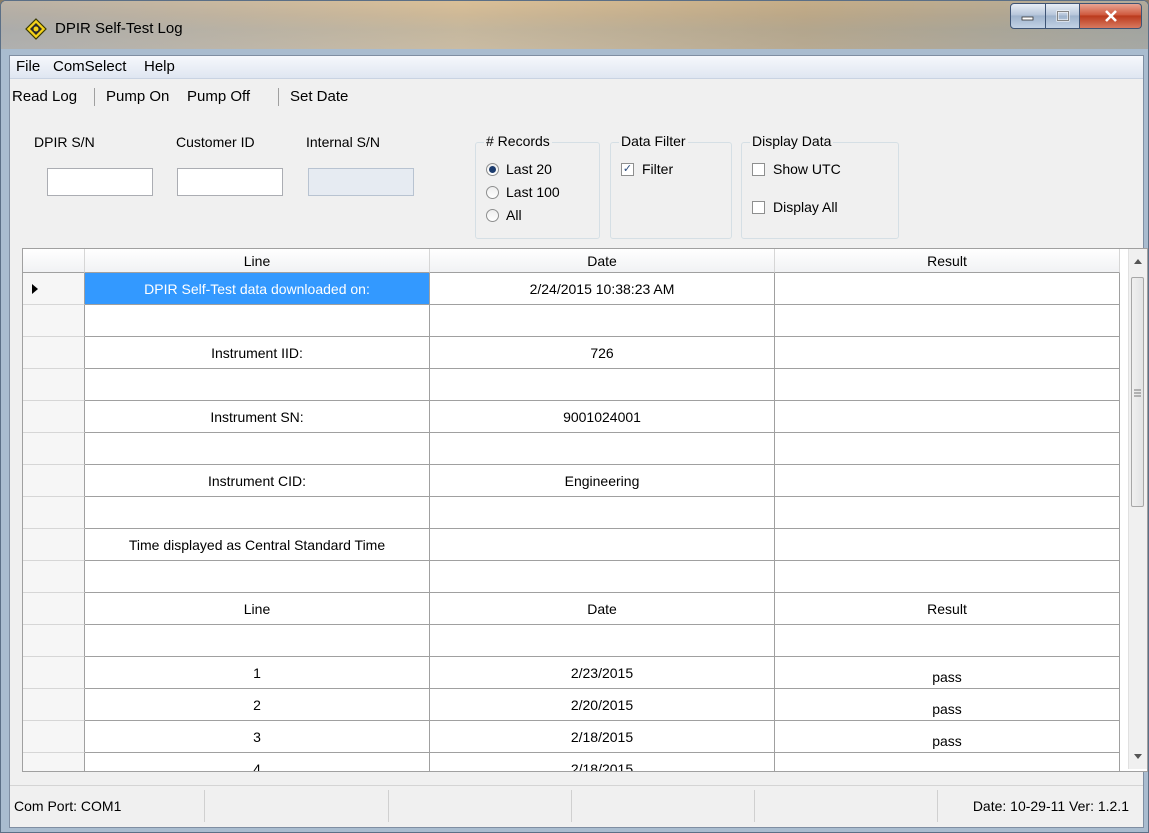 The image size is (1149, 833). I want to click on radio-all: All, so click(504, 215).